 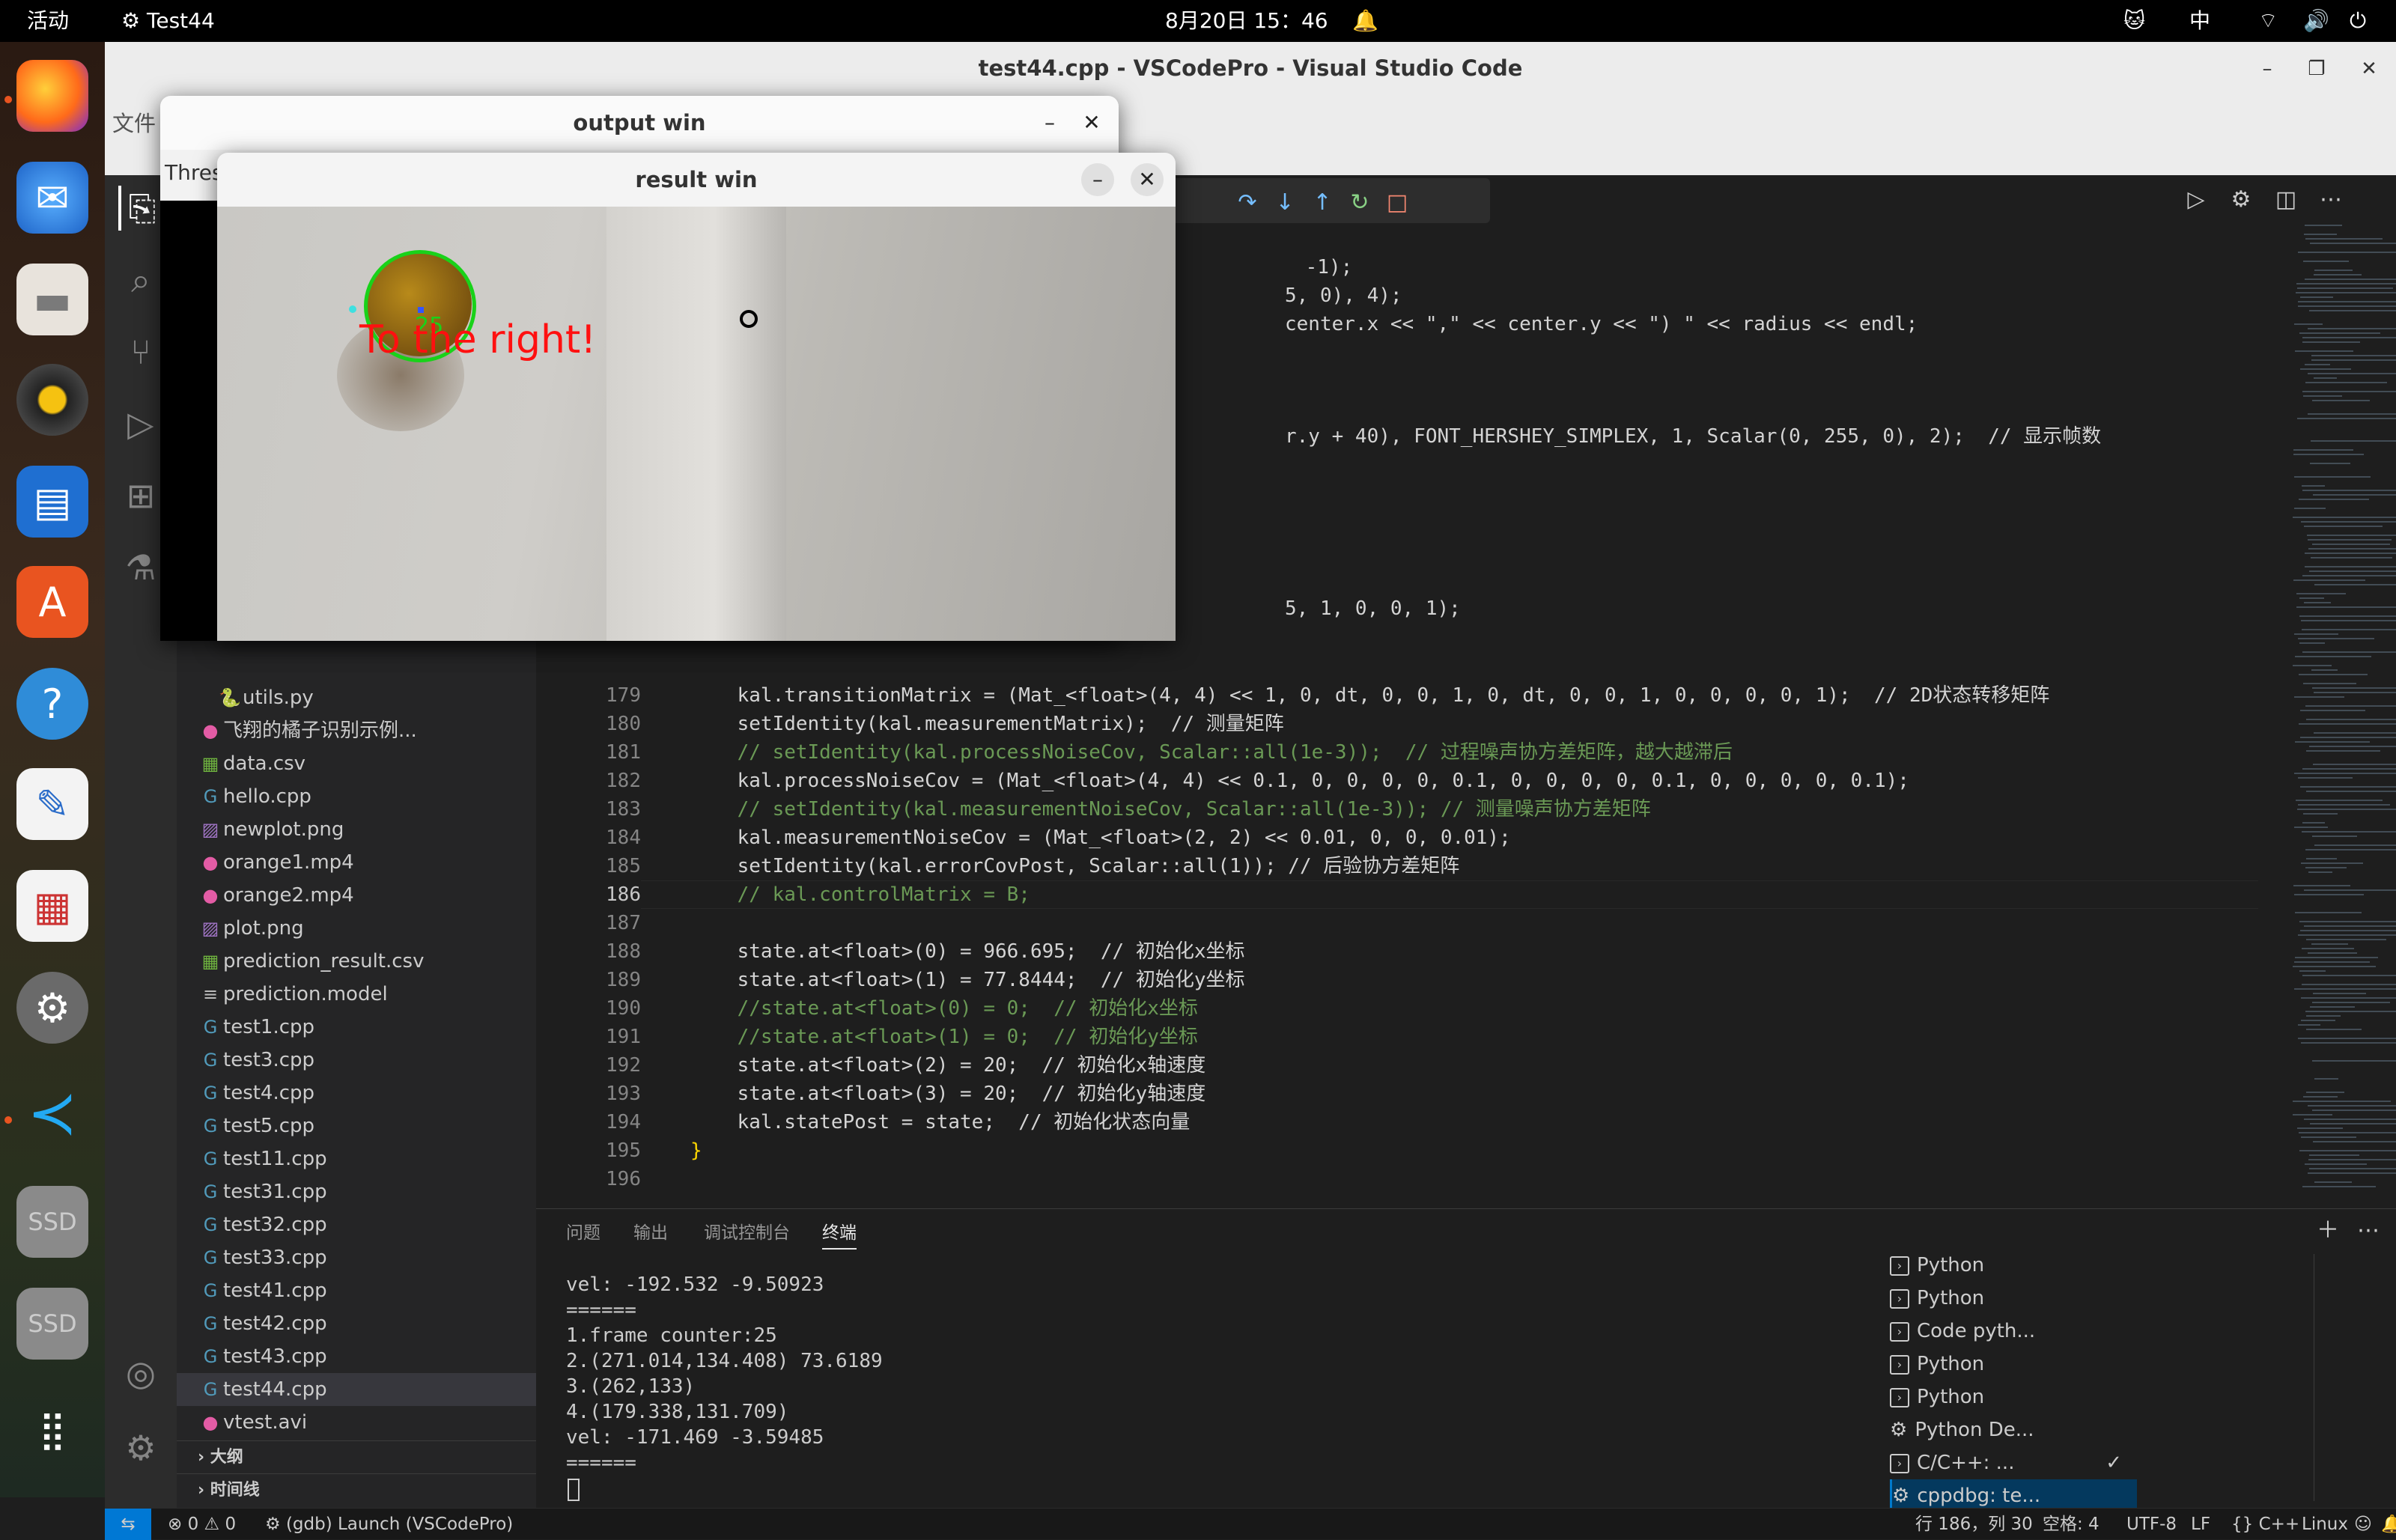 I want to click on help-icon: ?, so click(x=52, y=704).